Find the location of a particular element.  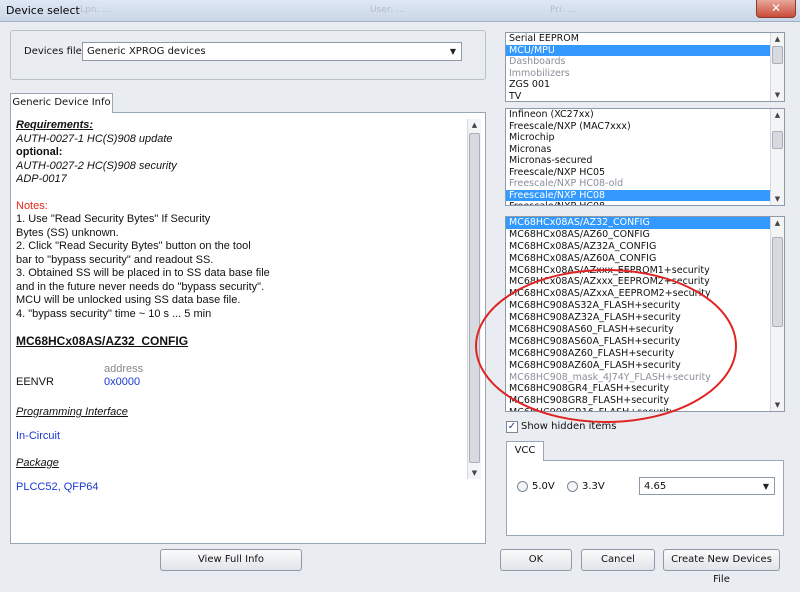

category-list-item: TV is located at coordinates (645, 96).